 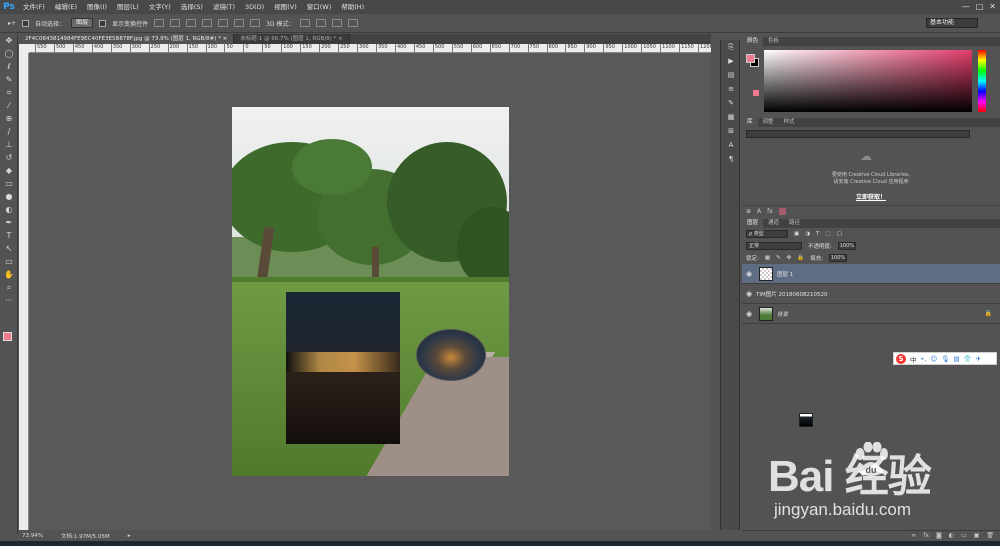 I want to click on add-graphic-icon: ⊕, so click(x=748, y=211).